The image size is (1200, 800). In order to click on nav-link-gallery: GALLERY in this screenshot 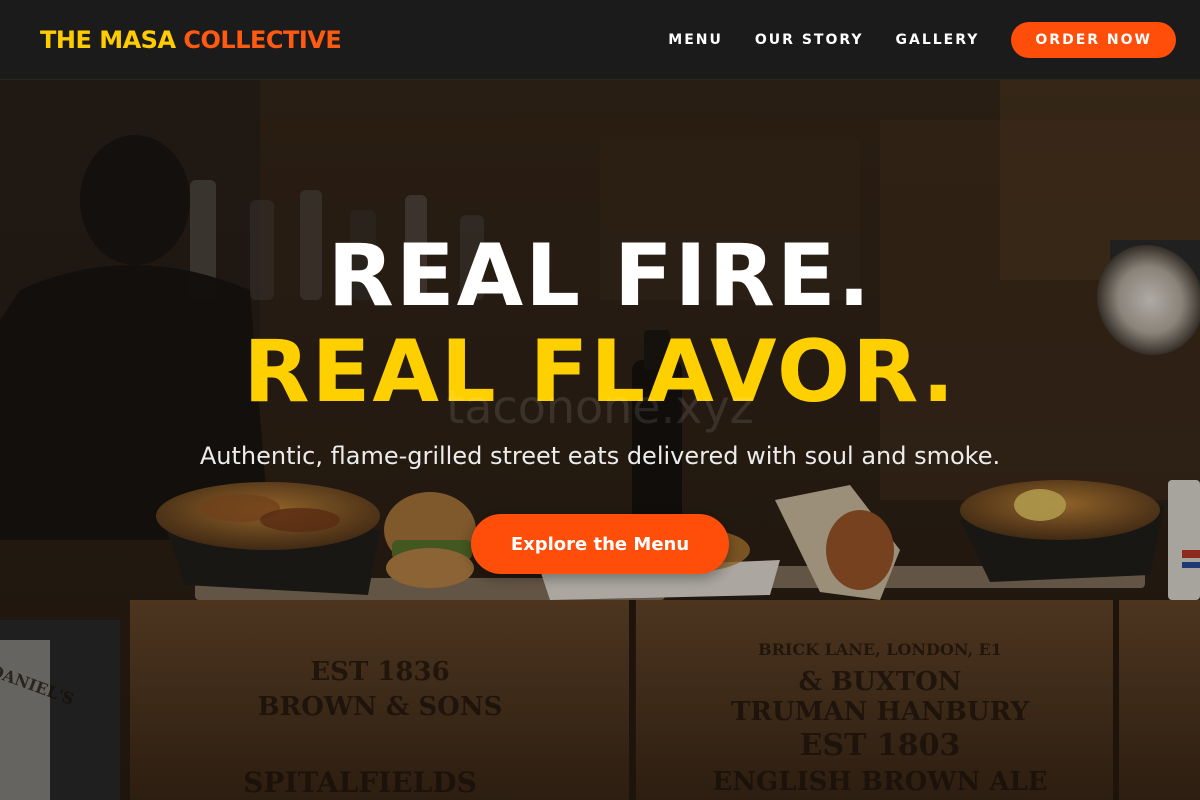, I will do `click(938, 40)`.